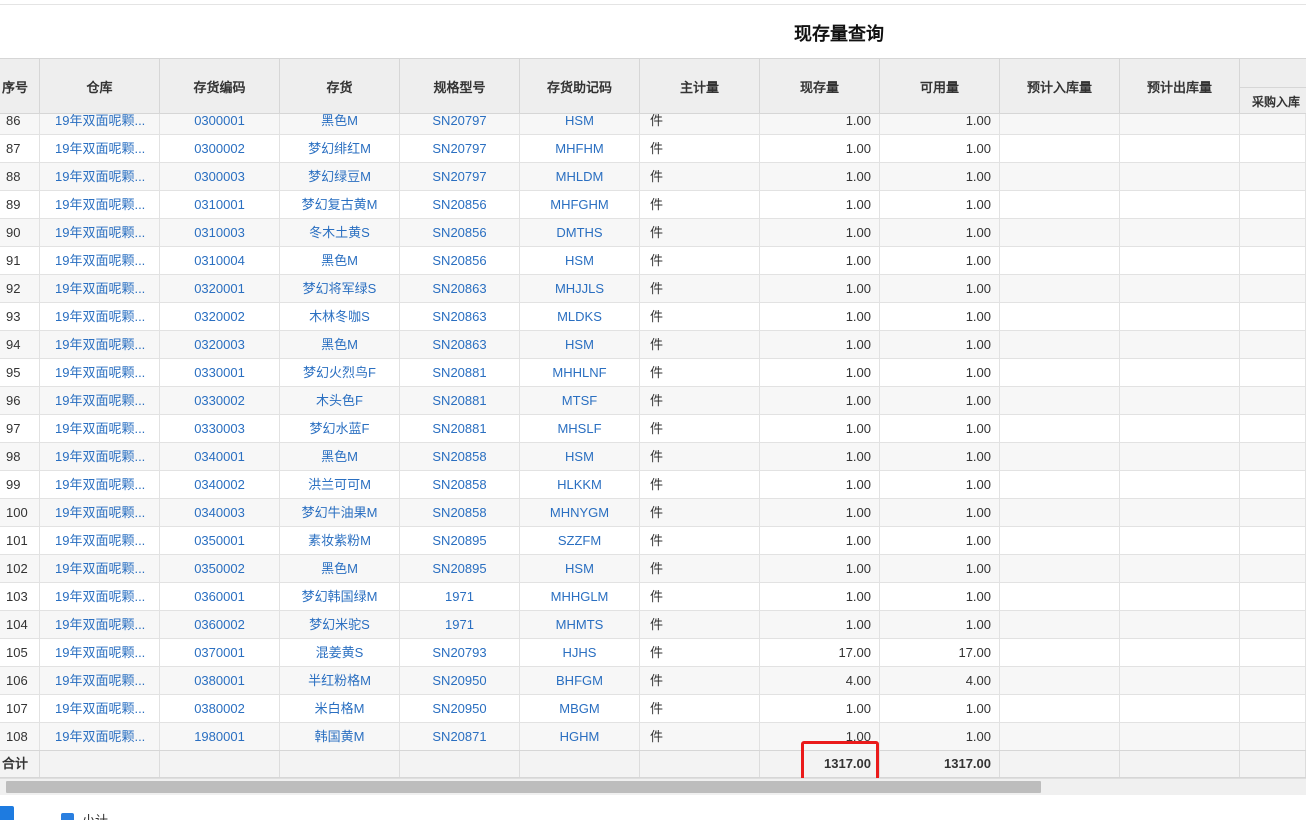  What do you see at coordinates (340, 624) in the screenshot?
I see `cell-name-link: 梦幻米驼S` at bounding box center [340, 624].